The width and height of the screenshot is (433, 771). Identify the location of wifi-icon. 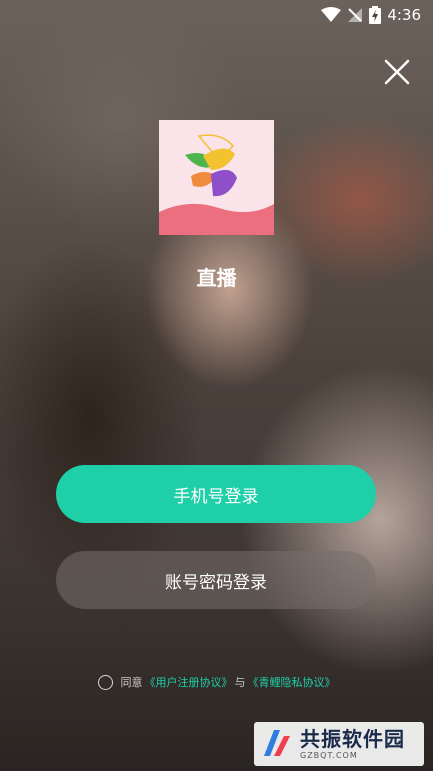
(331, 15).